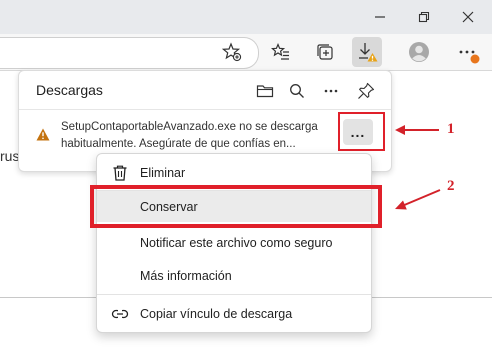  I want to click on warning-badge-icon, so click(475, 59).